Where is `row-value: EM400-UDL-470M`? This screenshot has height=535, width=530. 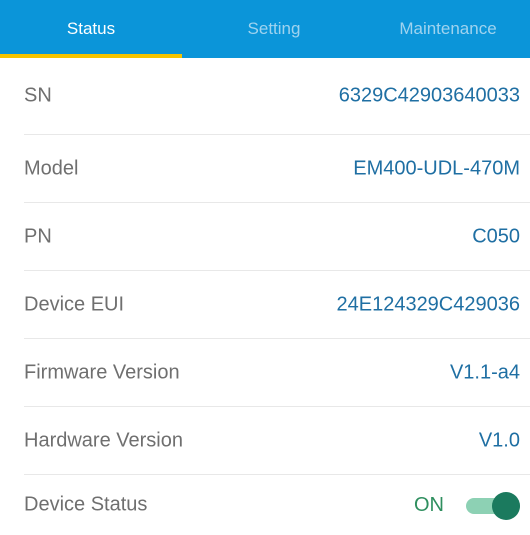
row-value: EM400-UDL-470M is located at coordinates (436, 168).